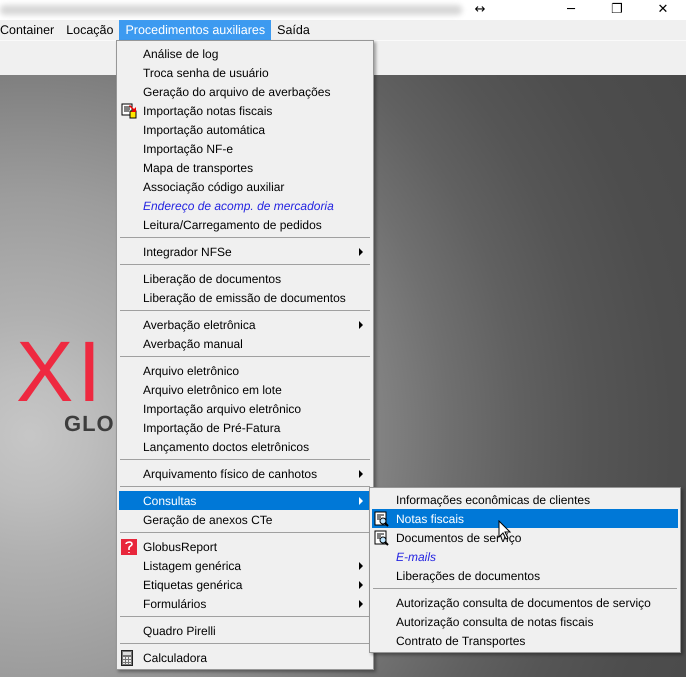  Describe the element at coordinates (525, 602) in the screenshot. I see `menu-item: Autorização consulta de documentos de serviço` at that location.